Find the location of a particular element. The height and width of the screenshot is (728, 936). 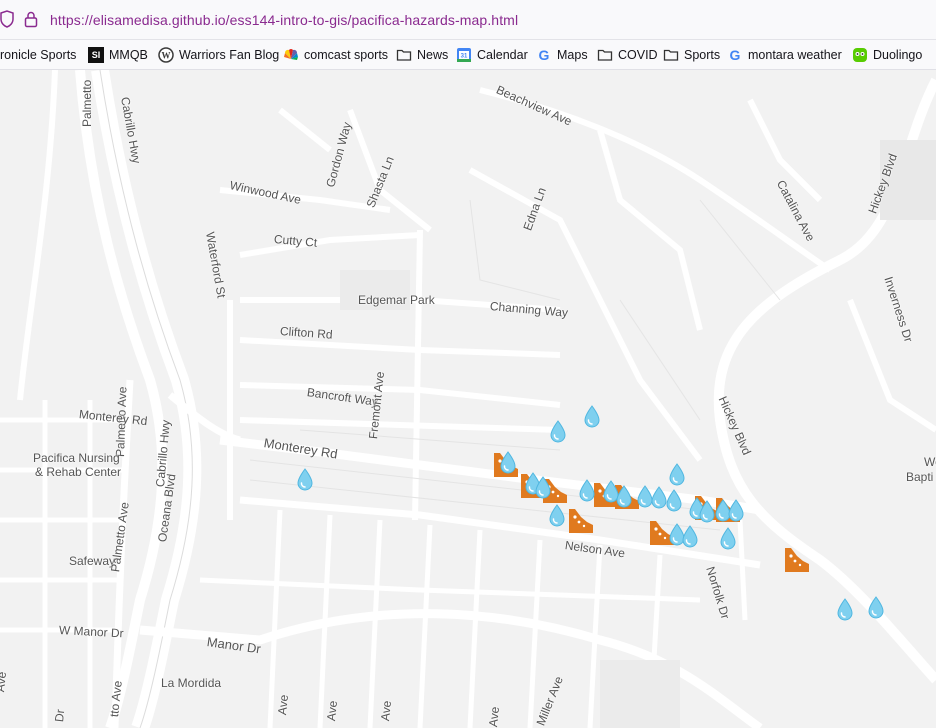

label-pacifica-nursing-1: Pacifica Nursing is located at coordinates (76, 458).